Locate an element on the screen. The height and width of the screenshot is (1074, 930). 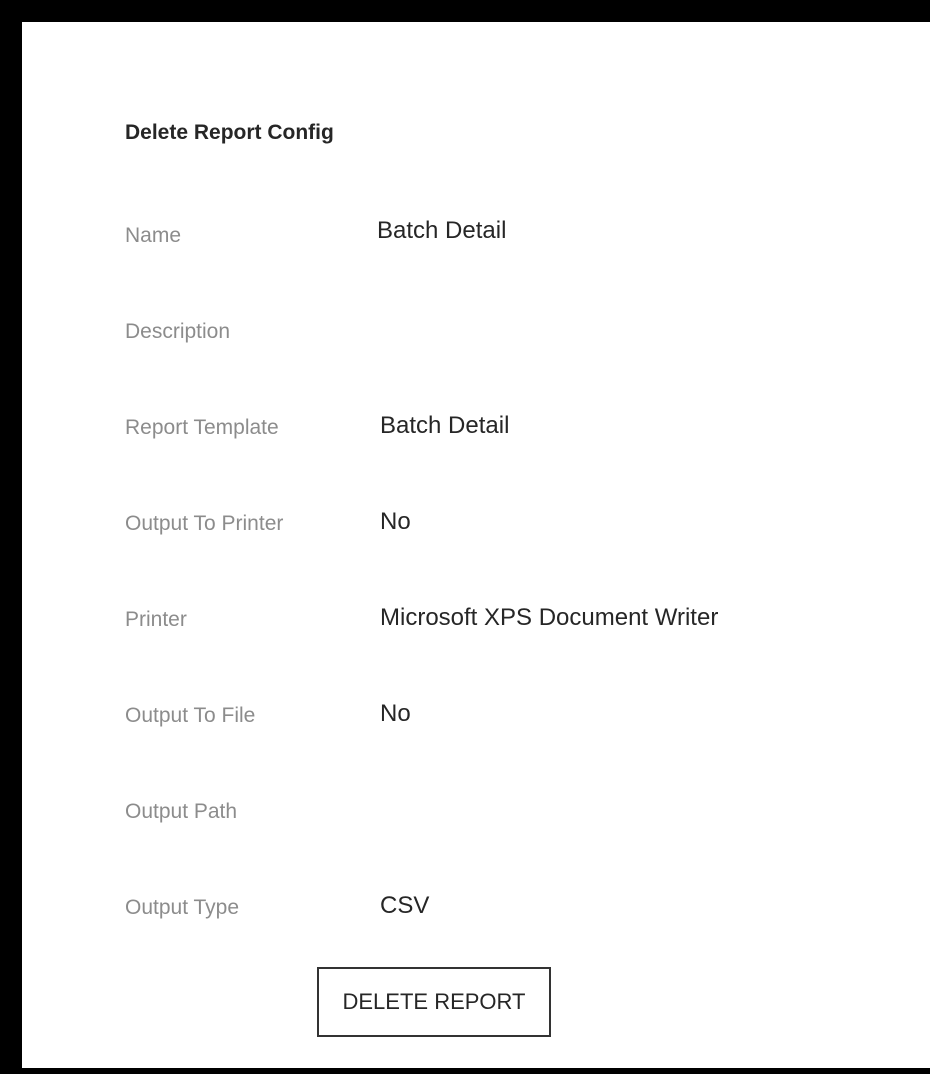
field-row-report-template: Report Template Batch Detail is located at coordinates (476, 424).